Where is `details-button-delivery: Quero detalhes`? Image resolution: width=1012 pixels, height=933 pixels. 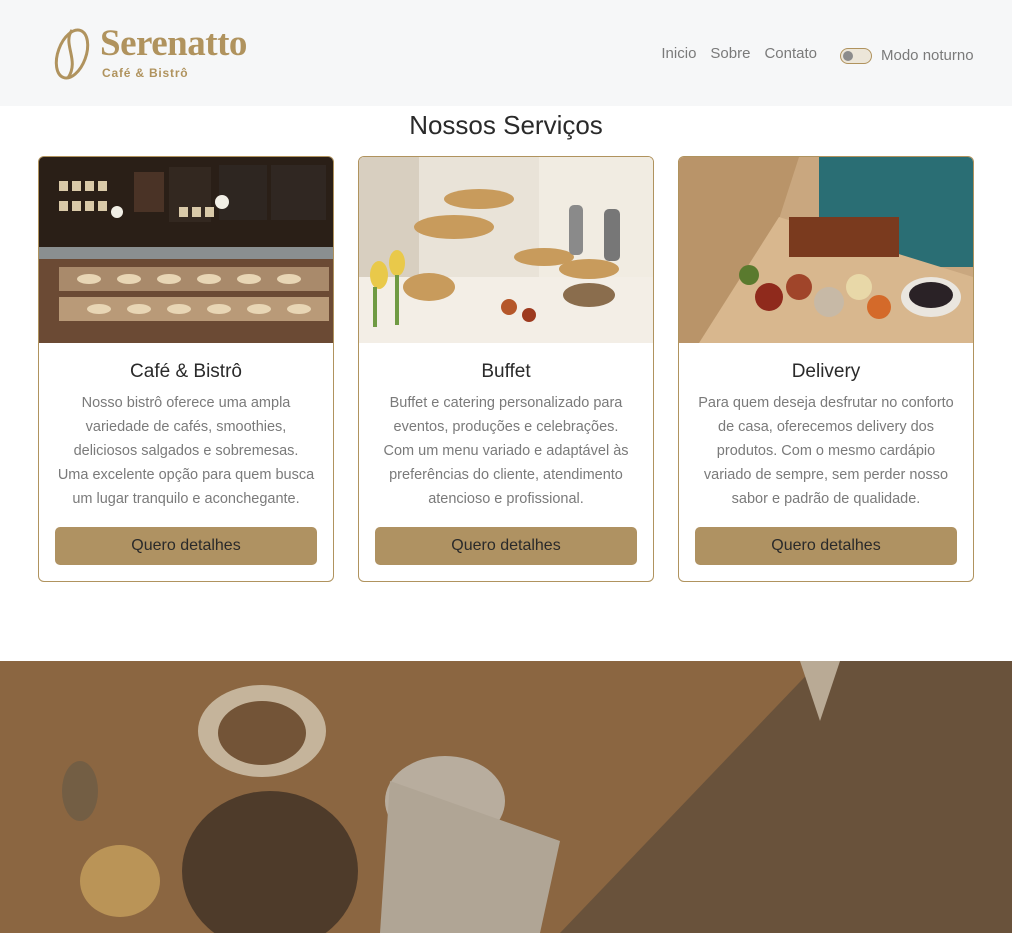 details-button-delivery: Quero detalhes is located at coordinates (826, 546).